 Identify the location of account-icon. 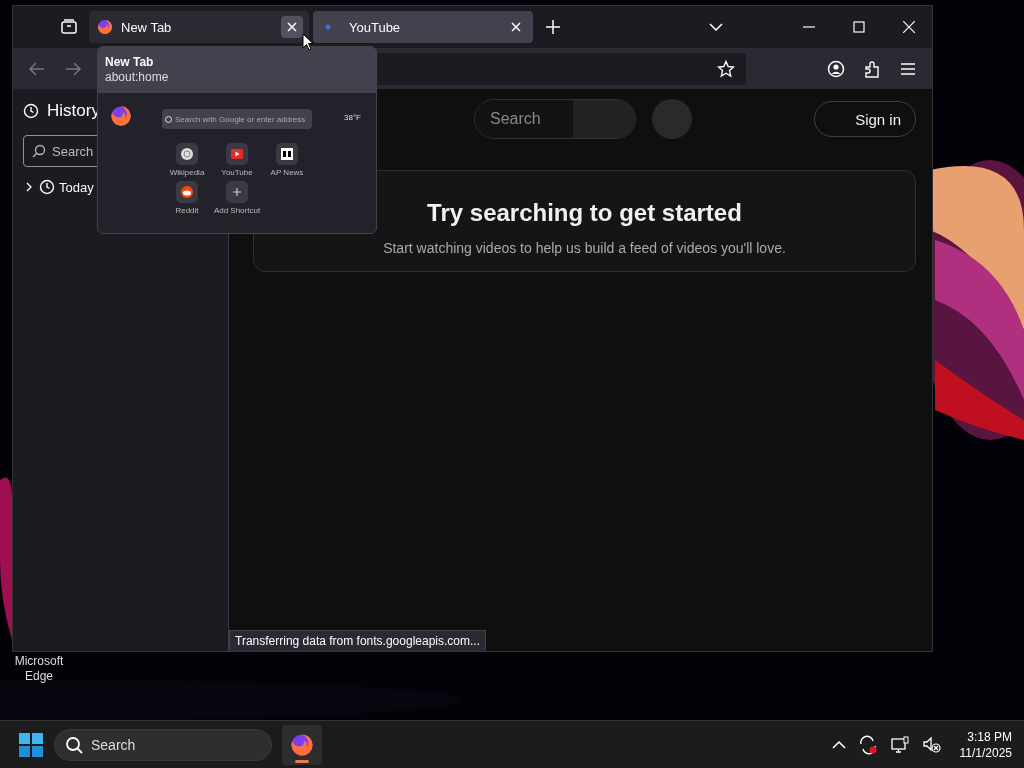
(836, 68).